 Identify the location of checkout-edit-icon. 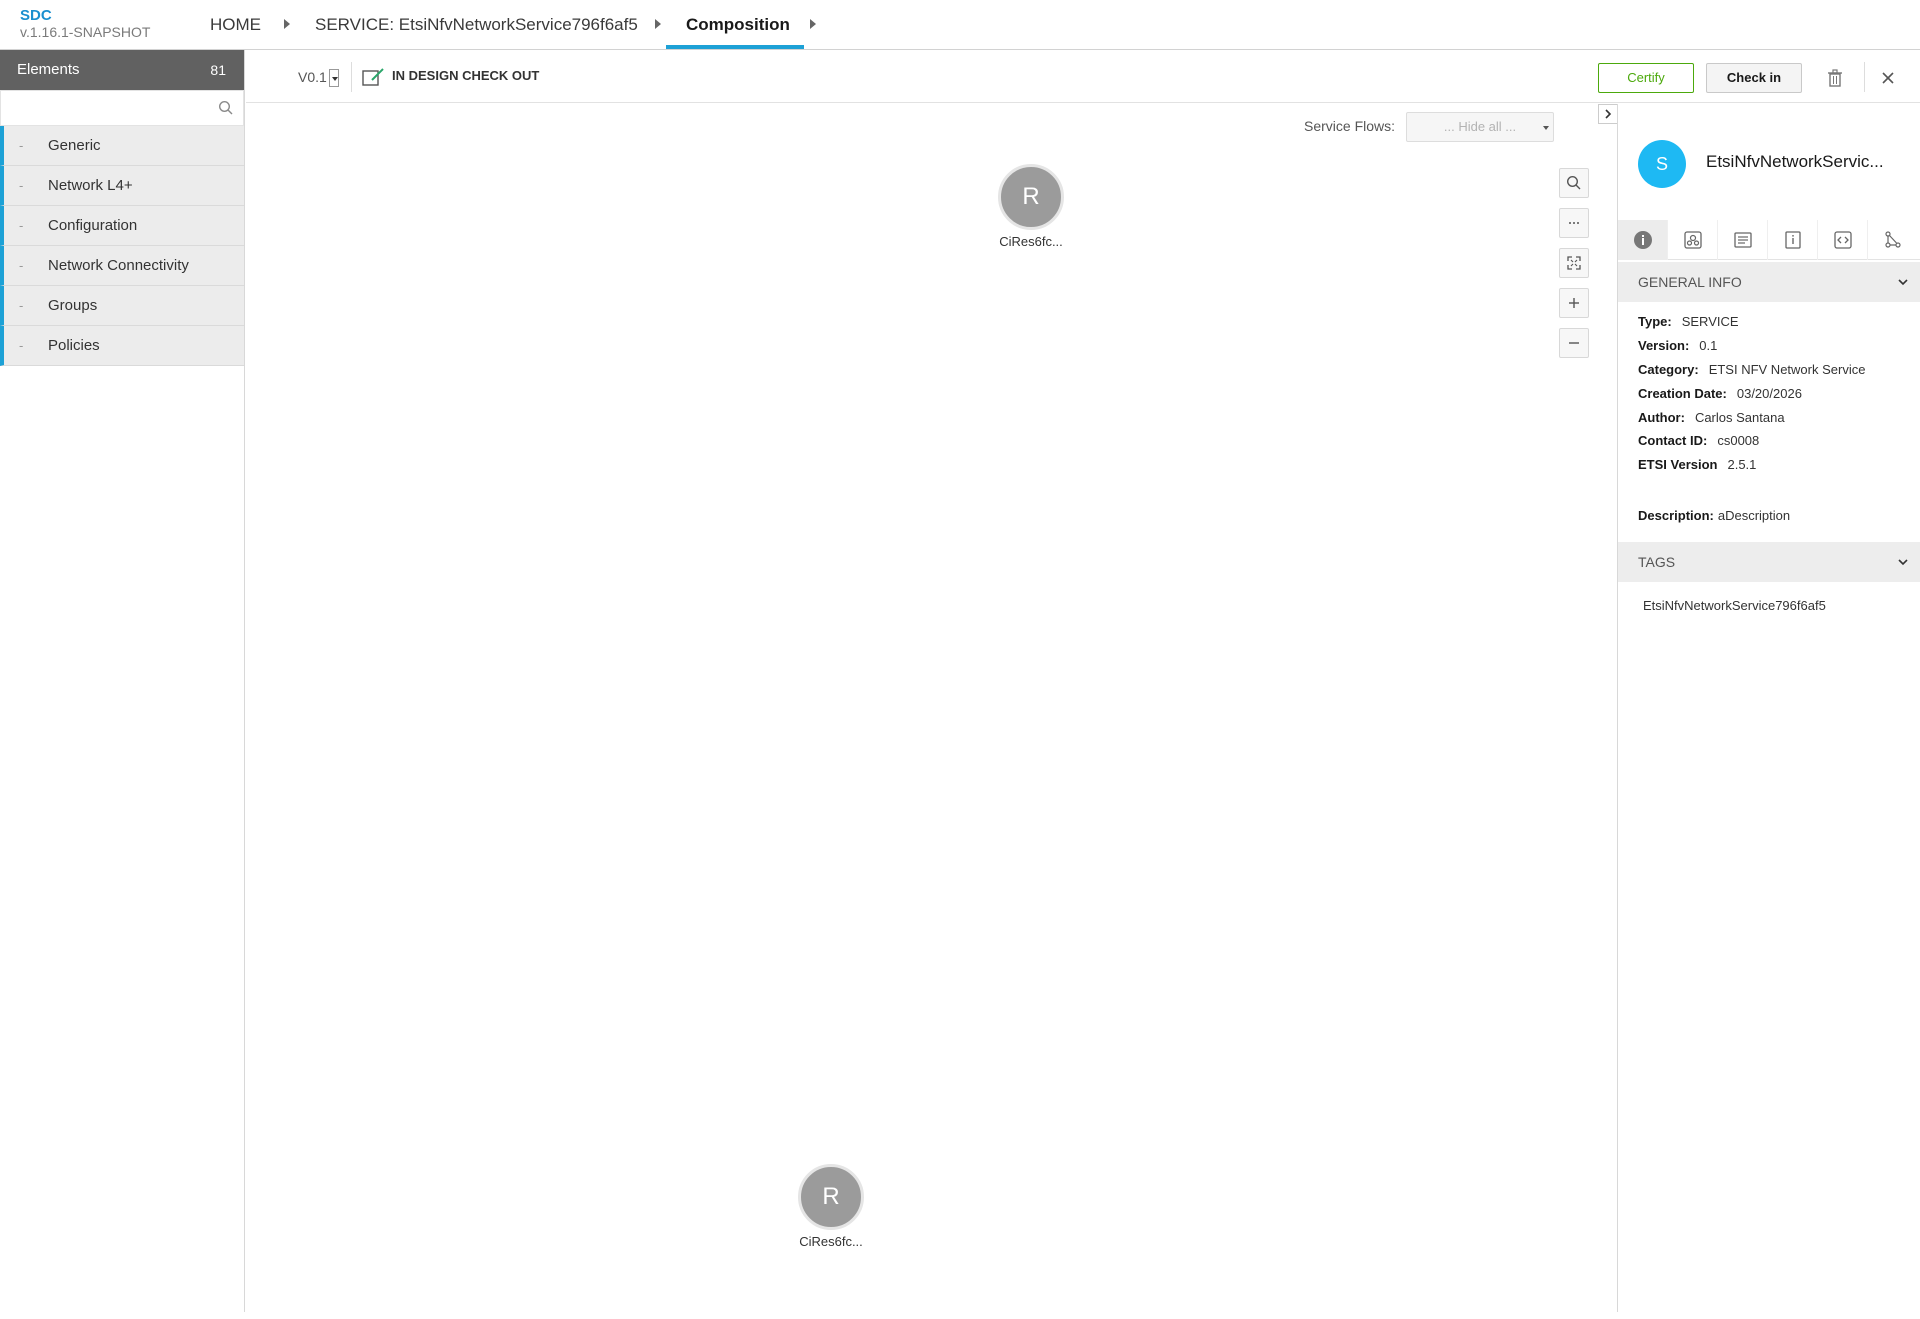
(373, 76).